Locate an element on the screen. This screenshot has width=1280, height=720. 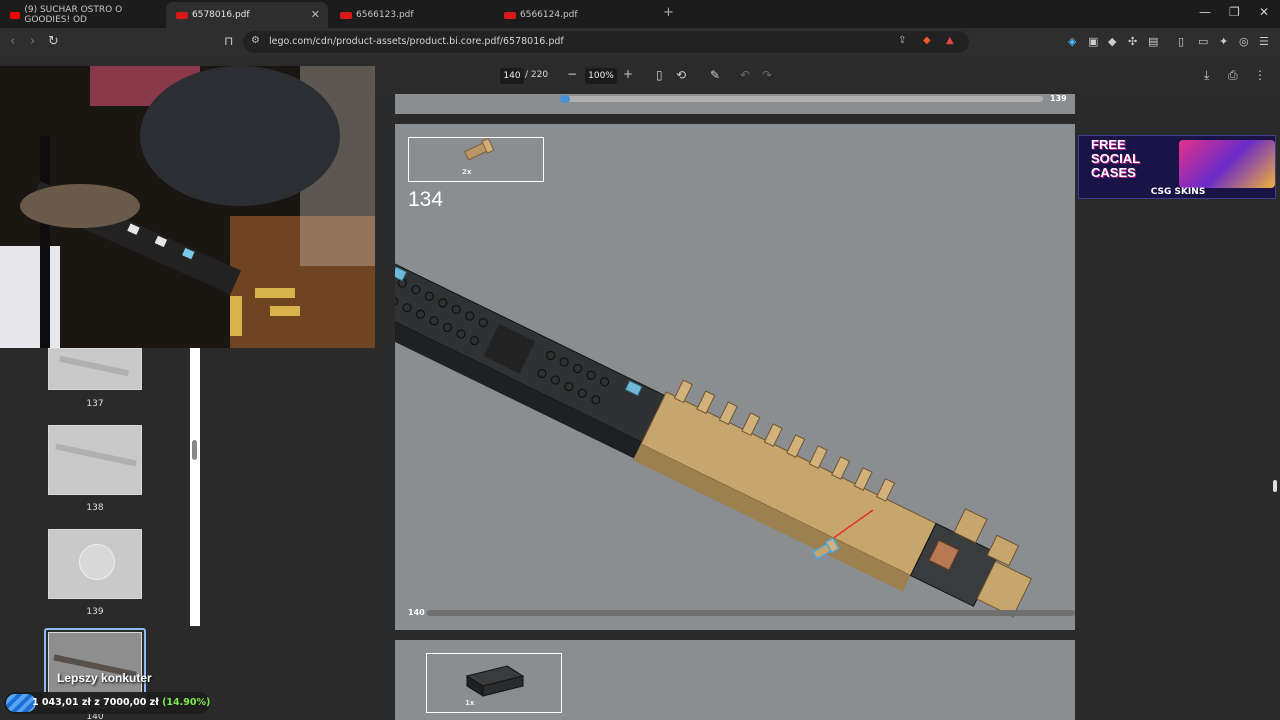
pdf-page-previous: 139 is located at coordinates (735, 104).